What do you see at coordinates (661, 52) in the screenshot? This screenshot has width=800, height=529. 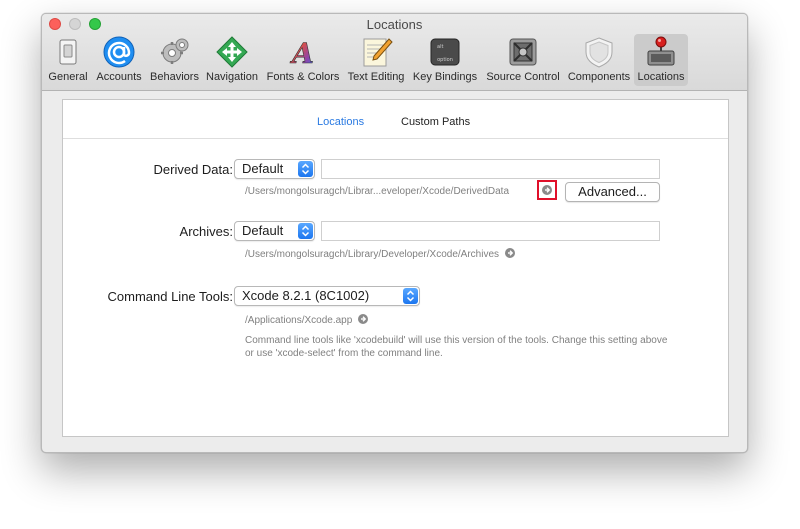 I see `locations-drive-icon` at bounding box center [661, 52].